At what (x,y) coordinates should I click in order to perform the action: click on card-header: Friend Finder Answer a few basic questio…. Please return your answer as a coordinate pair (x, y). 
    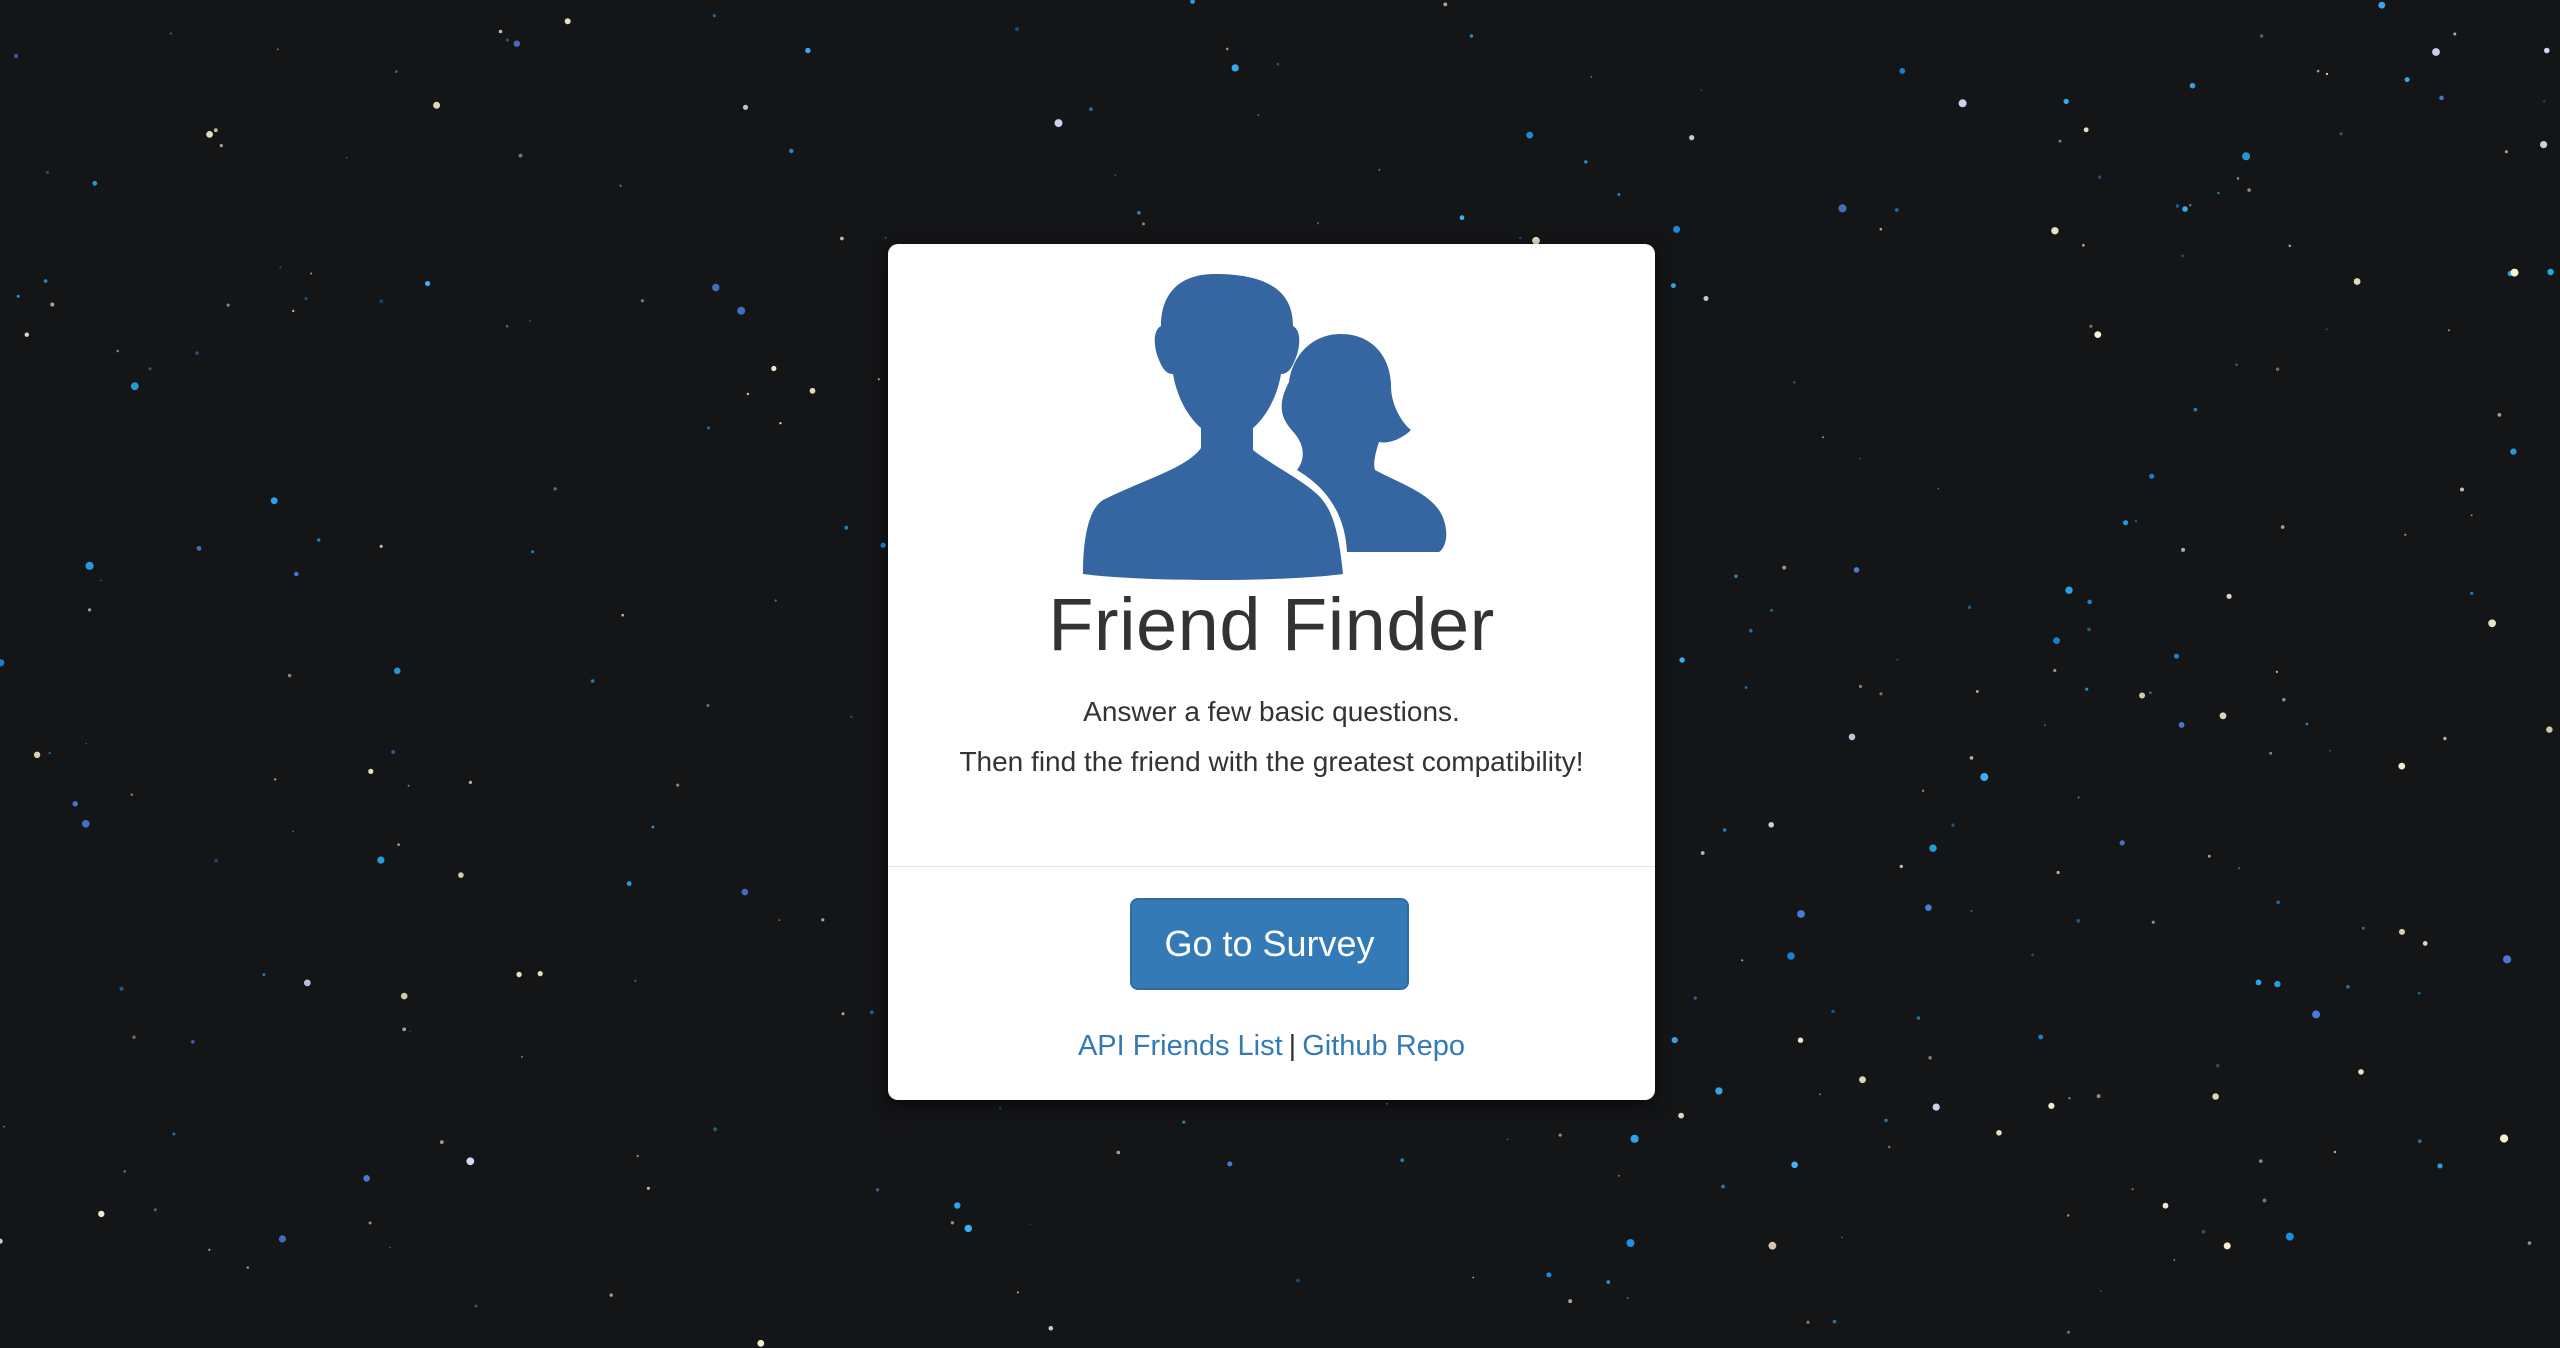
    Looking at the image, I should click on (1271, 555).